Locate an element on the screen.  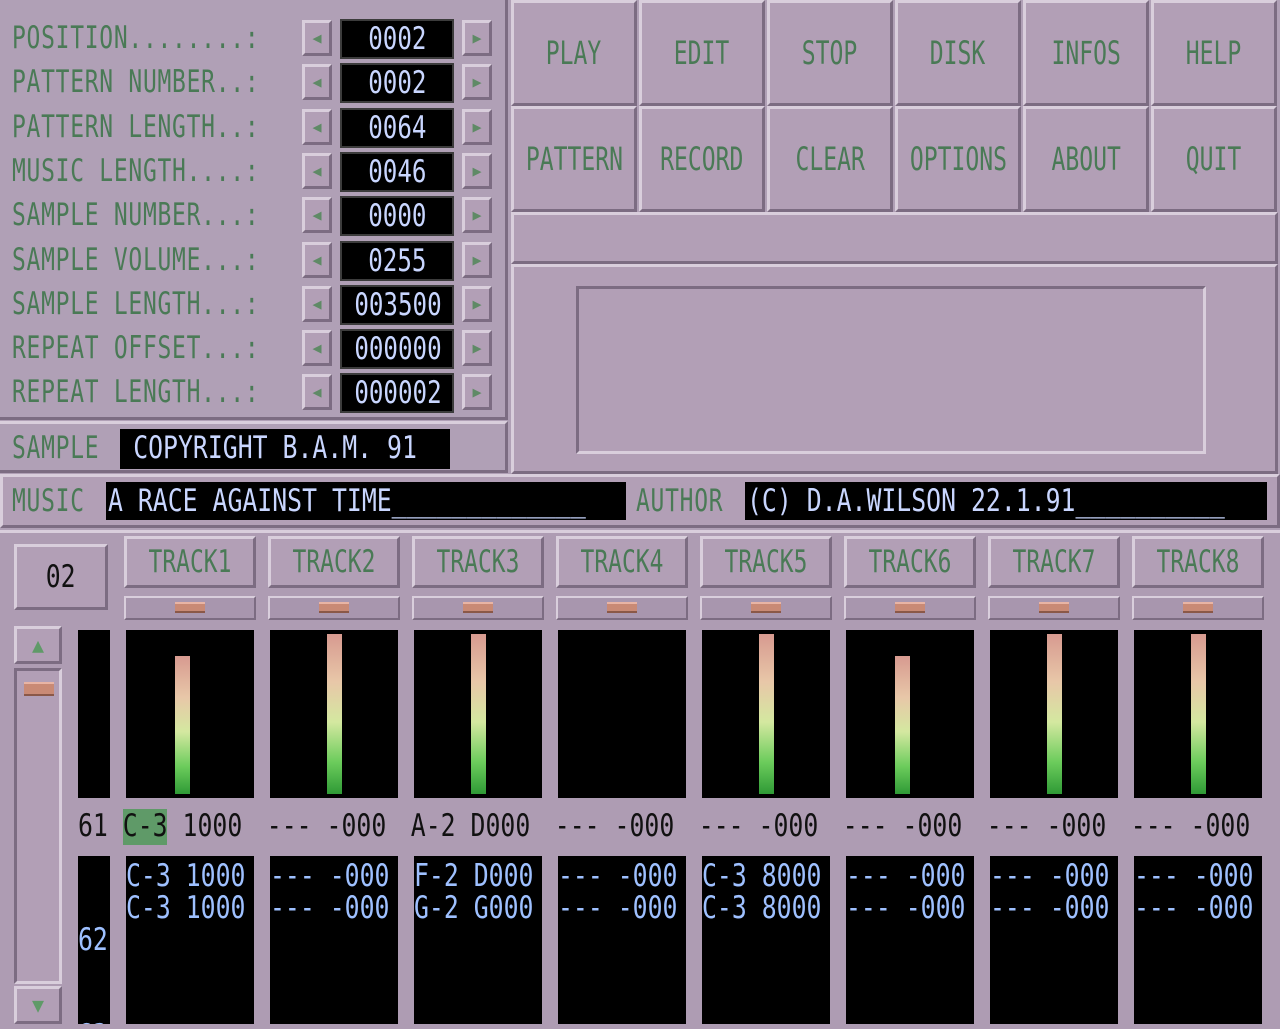
scroll-down-icon: ▼ is located at coordinates (38, 1005).